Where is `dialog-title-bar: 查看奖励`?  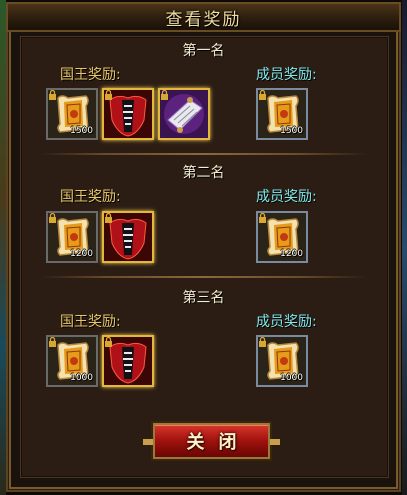 dialog-title-bar: 查看奖励 is located at coordinates (203, 17).